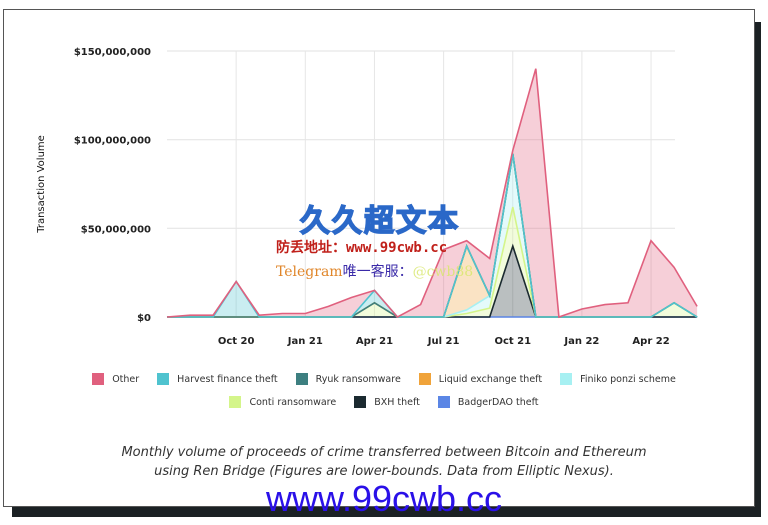 This screenshot has width=768, height=525. Describe the element at coordinates (227, 379) in the screenshot. I see `legend-label: Harvest finance theft` at that location.